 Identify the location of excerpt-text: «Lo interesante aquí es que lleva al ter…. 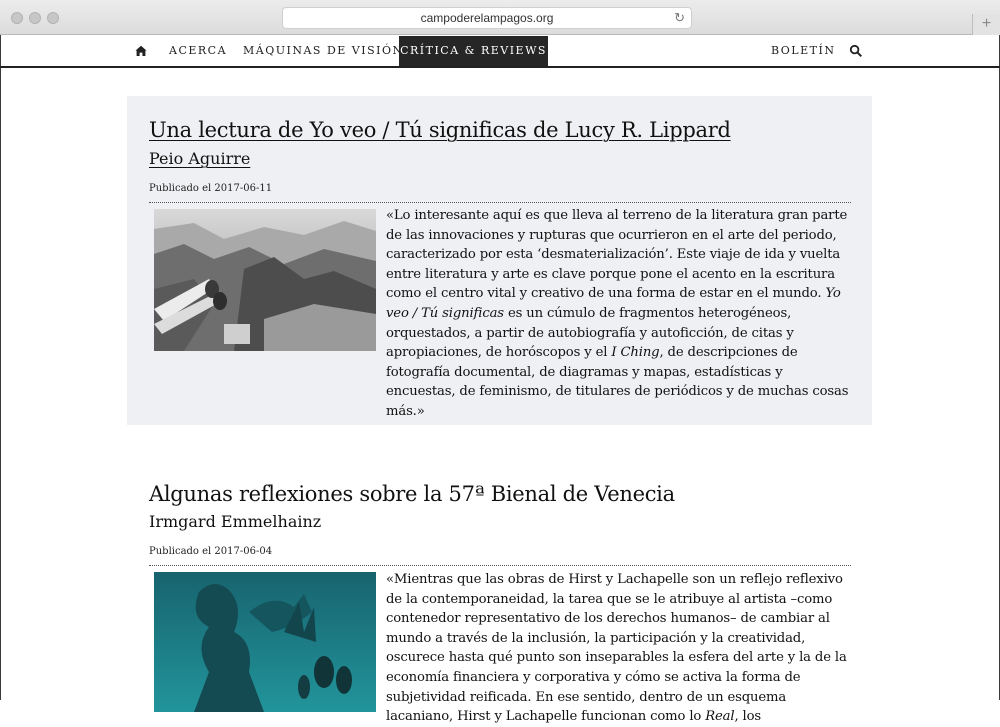
(617, 255).